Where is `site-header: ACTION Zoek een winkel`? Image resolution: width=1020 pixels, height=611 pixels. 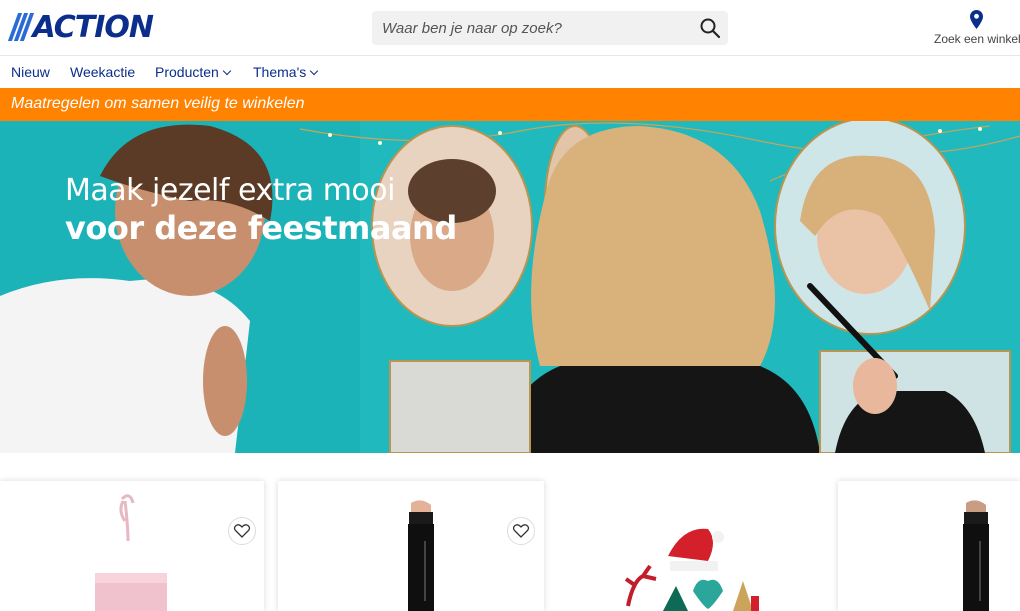
site-header: ACTION Zoek een winkel is located at coordinates (510, 28).